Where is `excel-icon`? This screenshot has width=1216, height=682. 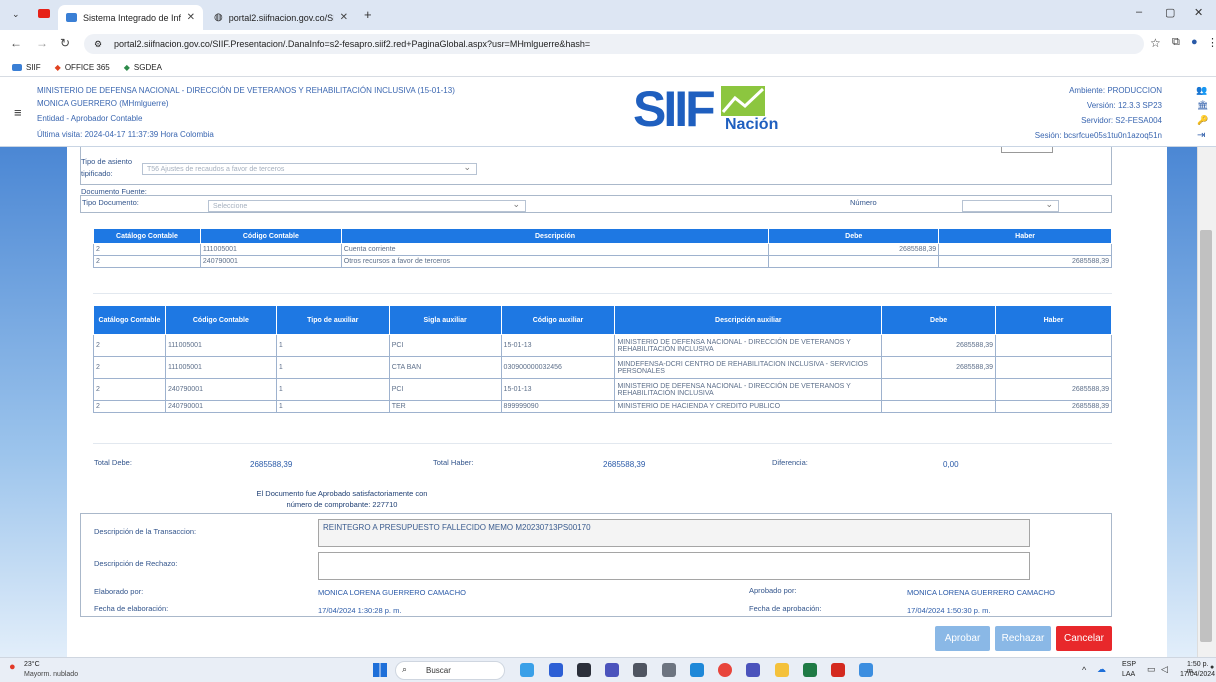
excel-icon is located at coordinates (810, 670).